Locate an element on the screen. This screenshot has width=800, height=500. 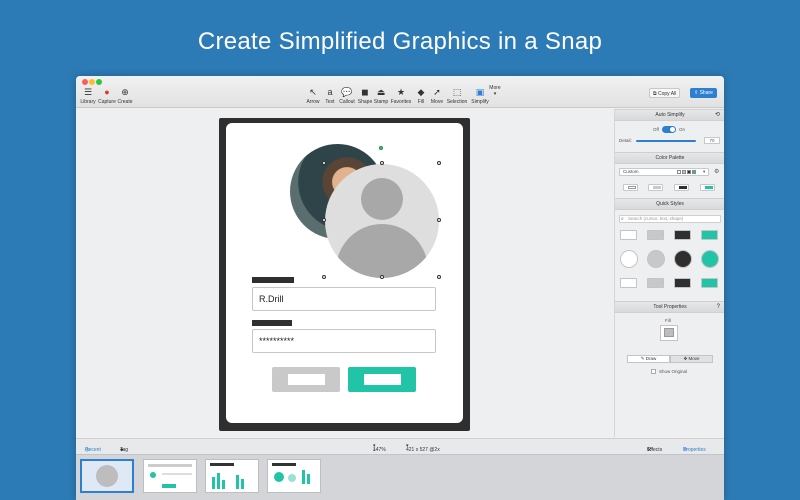
minimize-window-button is located at coordinates (92, 82).